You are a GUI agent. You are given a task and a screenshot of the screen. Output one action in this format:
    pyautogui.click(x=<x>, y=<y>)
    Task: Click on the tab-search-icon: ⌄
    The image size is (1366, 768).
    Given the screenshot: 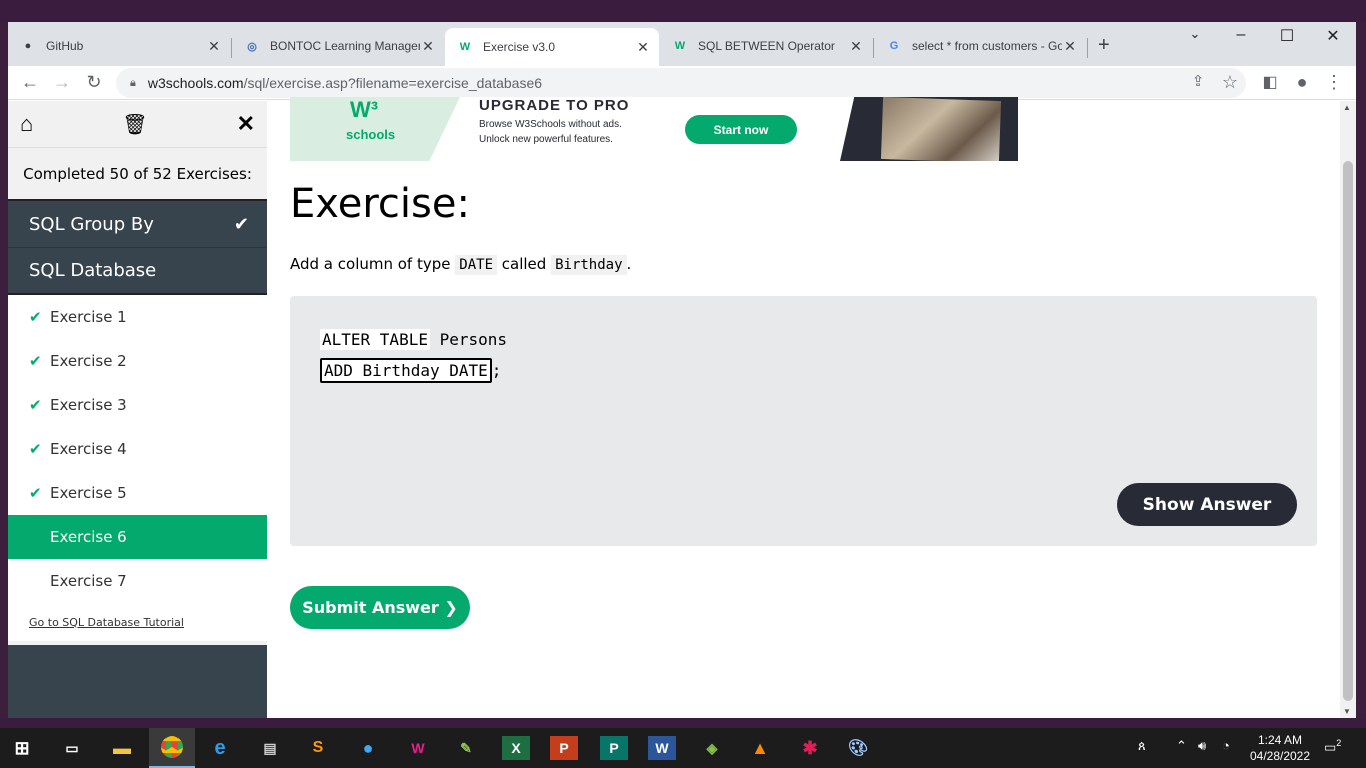 What is the action you would take?
    pyautogui.click(x=1195, y=34)
    